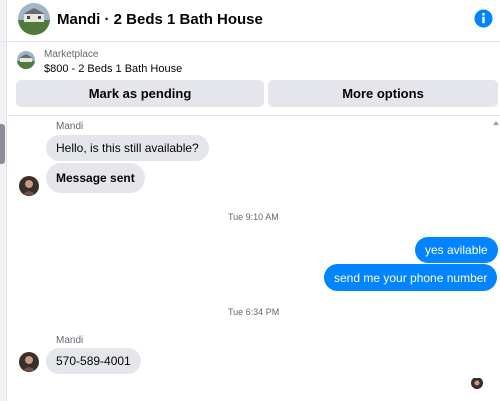 Image resolution: width=500 pixels, height=401 pixels. What do you see at coordinates (383, 93) in the screenshot?
I see `more-options-button: More options` at bounding box center [383, 93].